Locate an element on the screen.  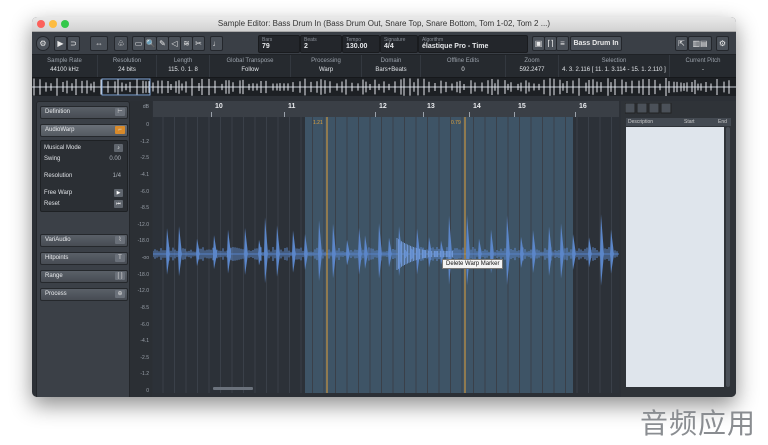
db-tick: -oo is located at coordinates (145, 258).